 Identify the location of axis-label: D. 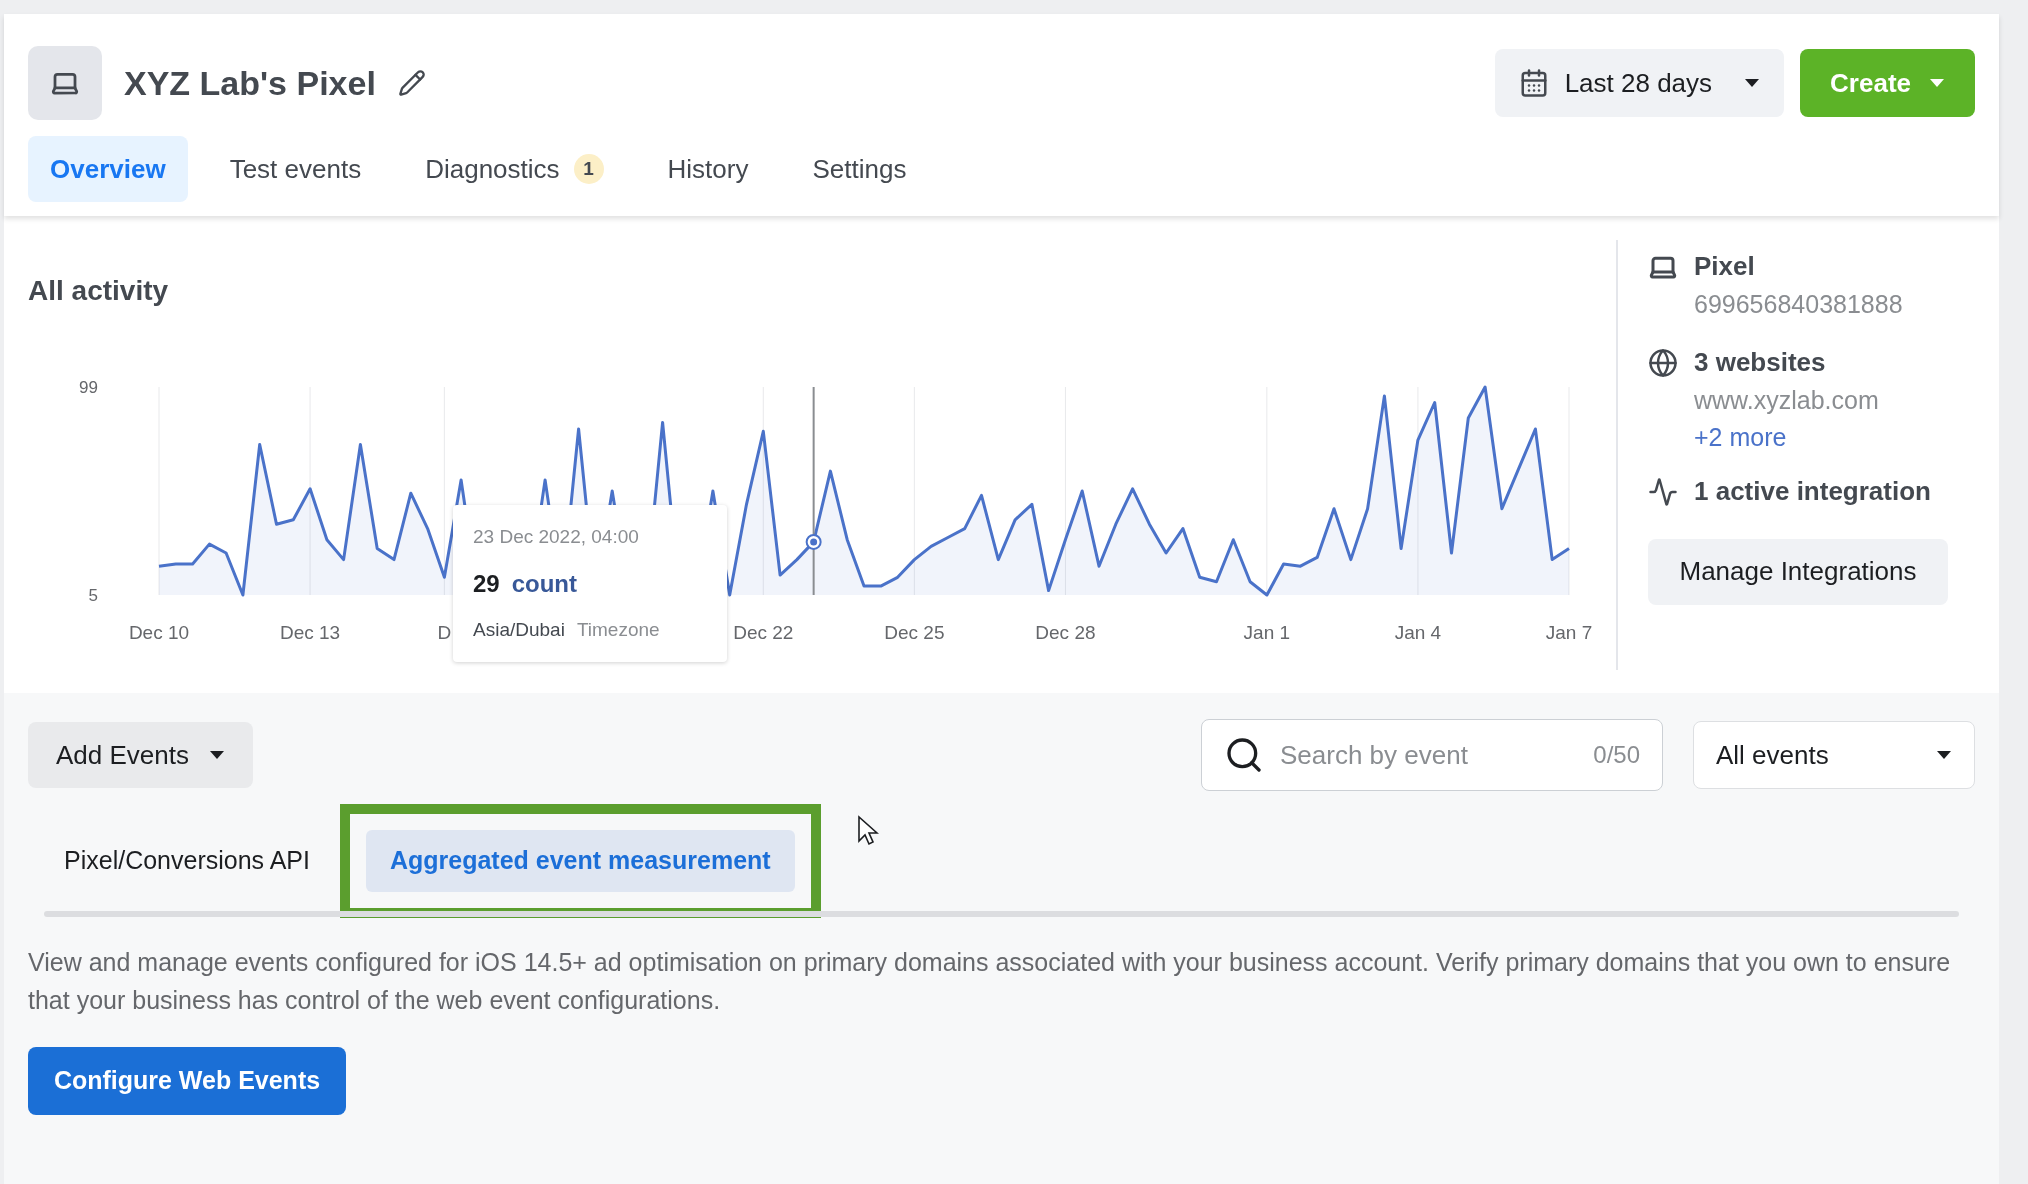
(444, 632).